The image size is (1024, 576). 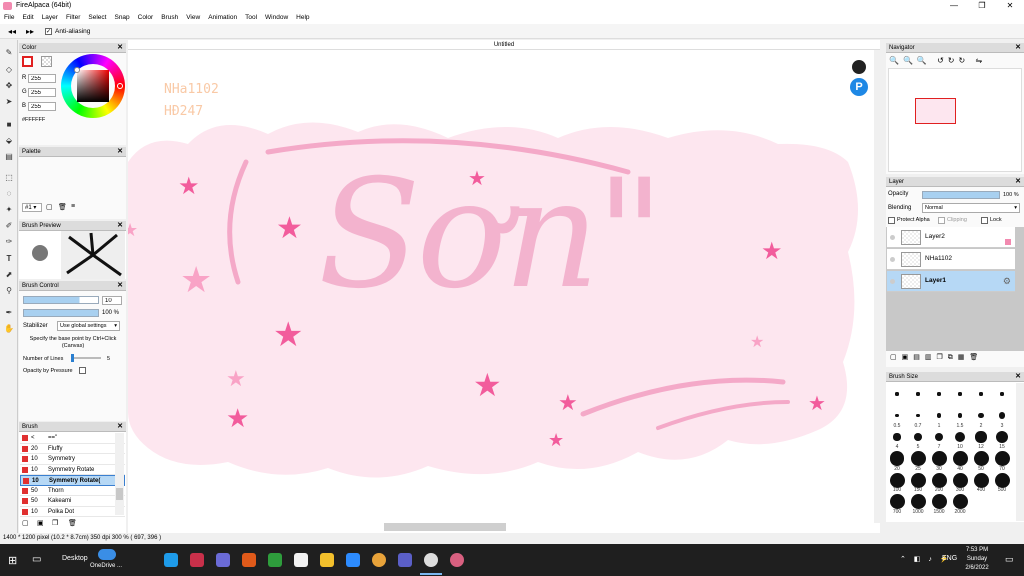 What do you see at coordinates (249, 560) in the screenshot?
I see `wifi-app-icon` at bounding box center [249, 560].